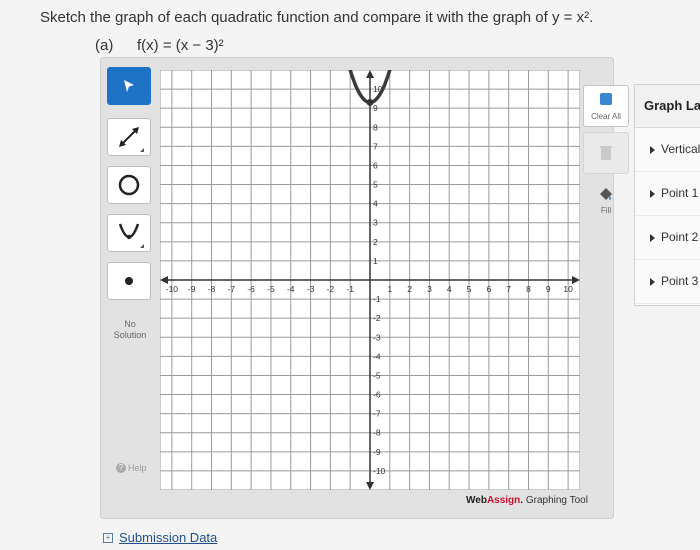  I want to click on x-tick-label: 5, so click(469, 289).